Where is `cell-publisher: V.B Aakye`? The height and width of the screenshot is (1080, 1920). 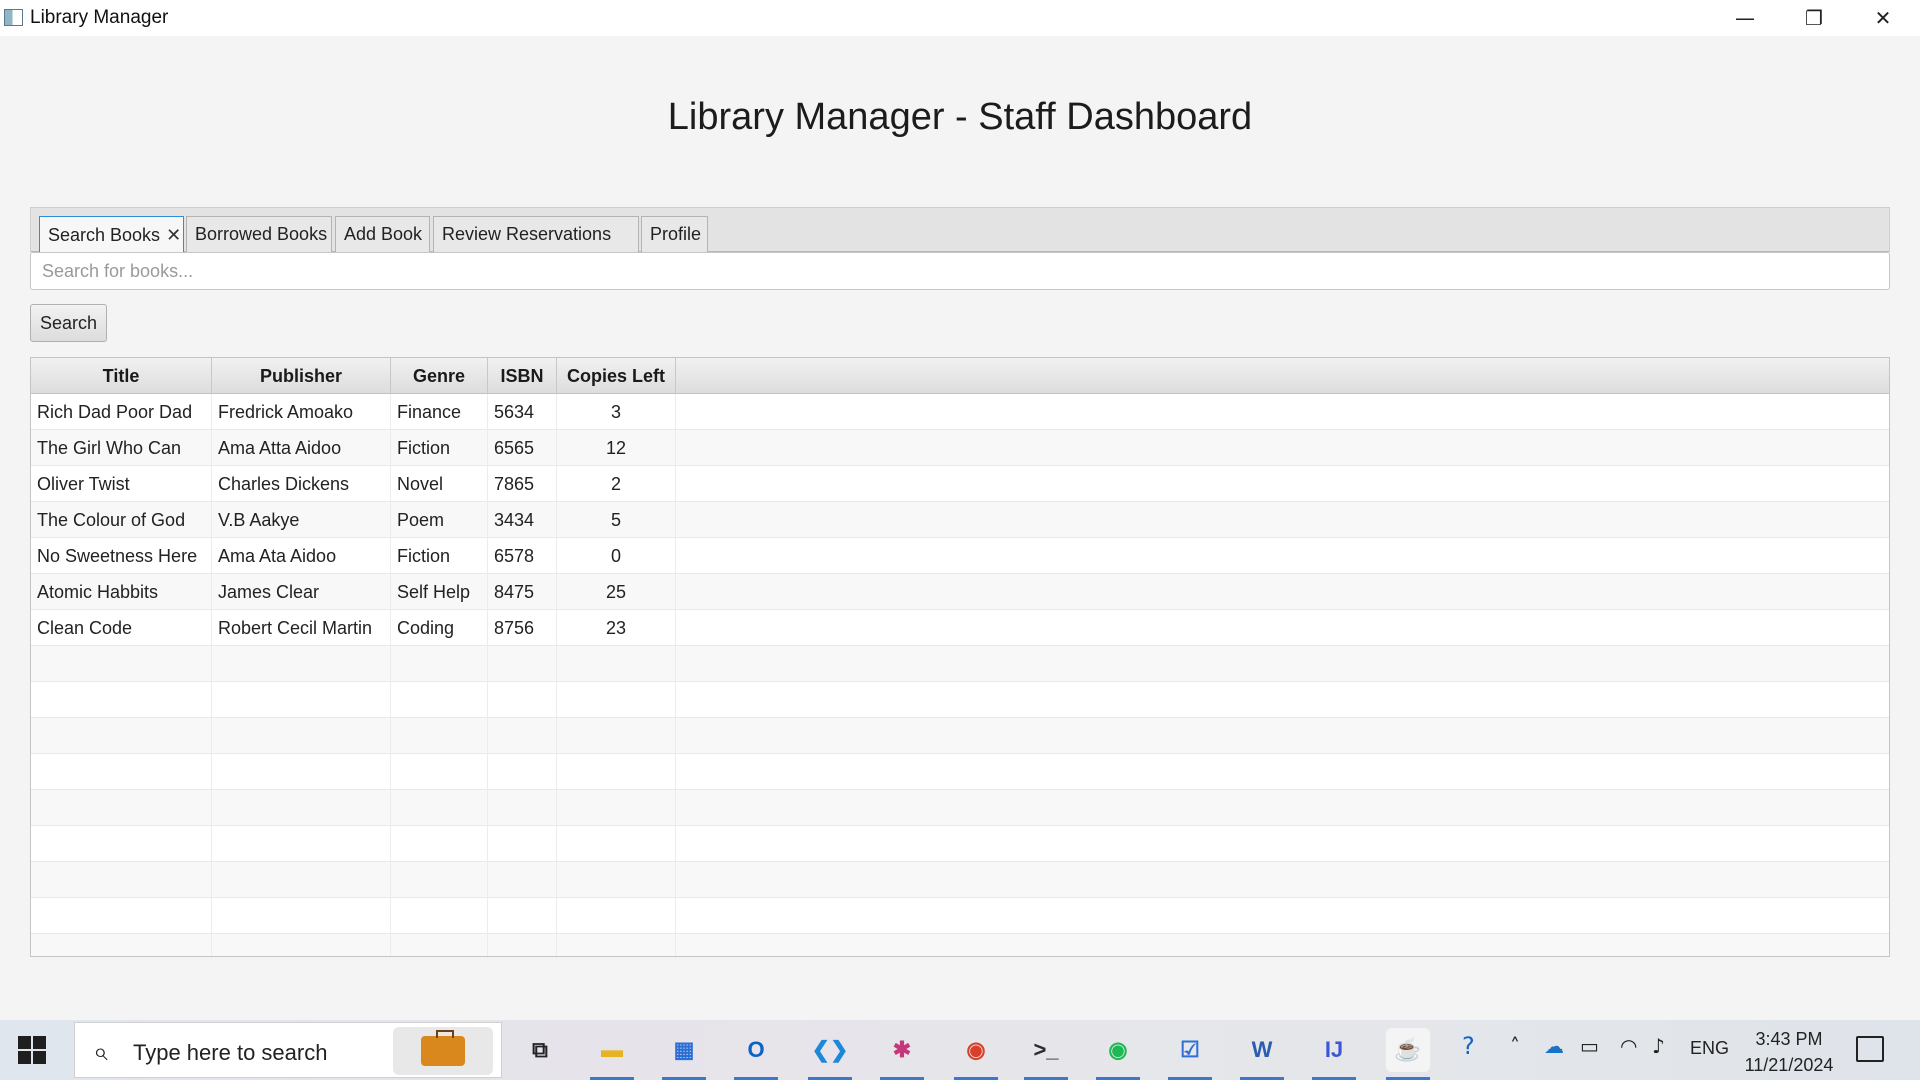
cell-publisher: V.B Aakye is located at coordinates (301, 520).